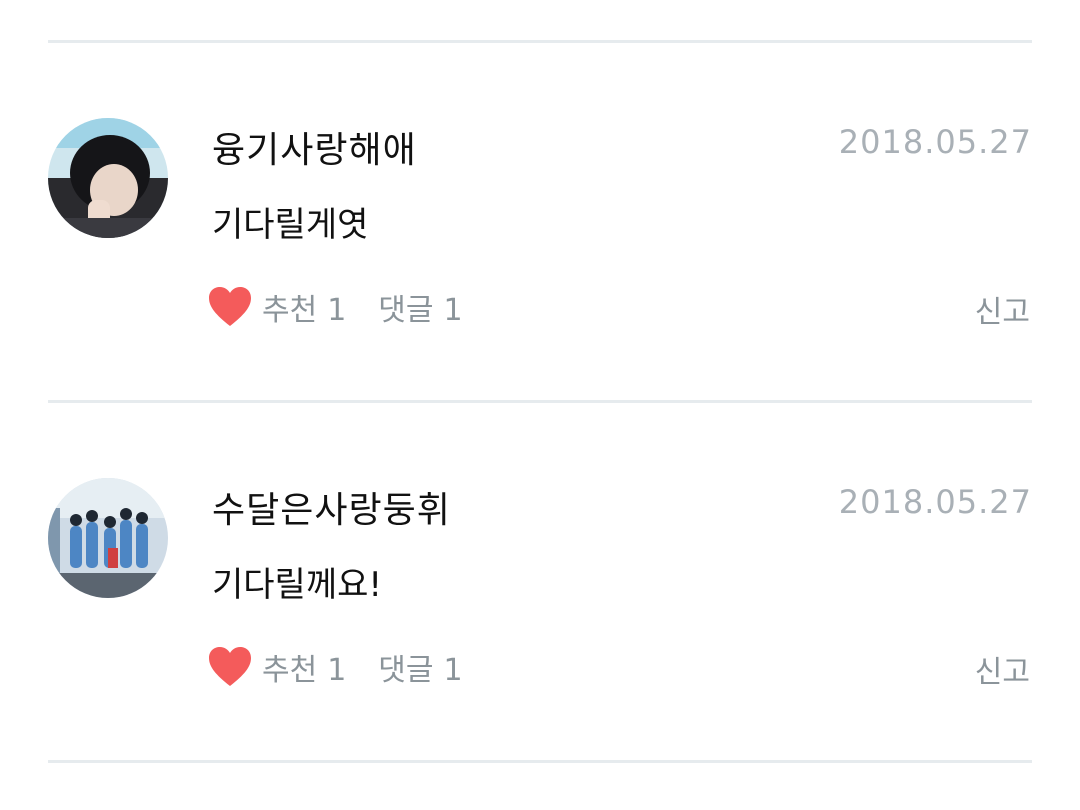 Image resolution: width=1080 pixels, height=810 pixels. What do you see at coordinates (540, 761) in the screenshot?
I see `divider-bottom` at bounding box center [540, 761].